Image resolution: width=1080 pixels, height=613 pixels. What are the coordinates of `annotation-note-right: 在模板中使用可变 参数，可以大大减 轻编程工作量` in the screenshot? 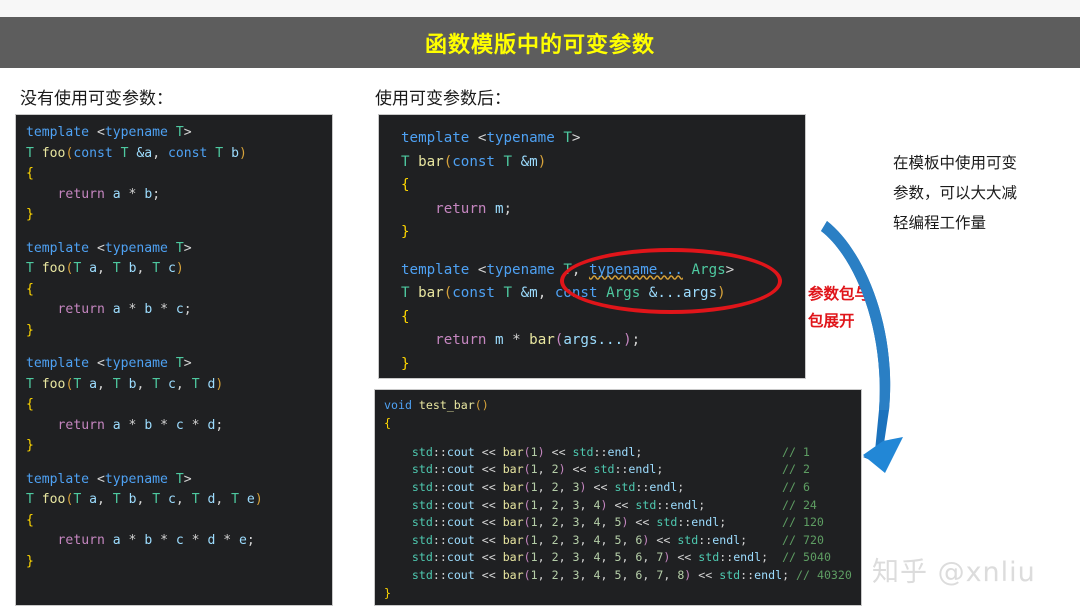 It's located at (983, 193).